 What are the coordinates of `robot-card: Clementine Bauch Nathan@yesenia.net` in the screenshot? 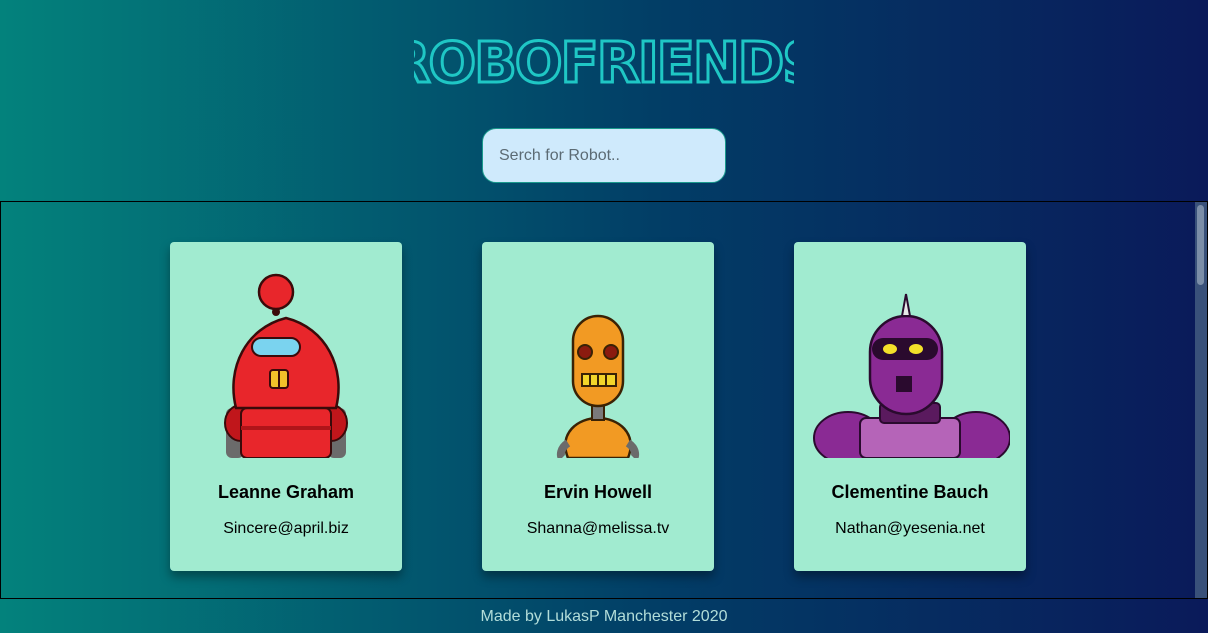 It's located at (910, 406).